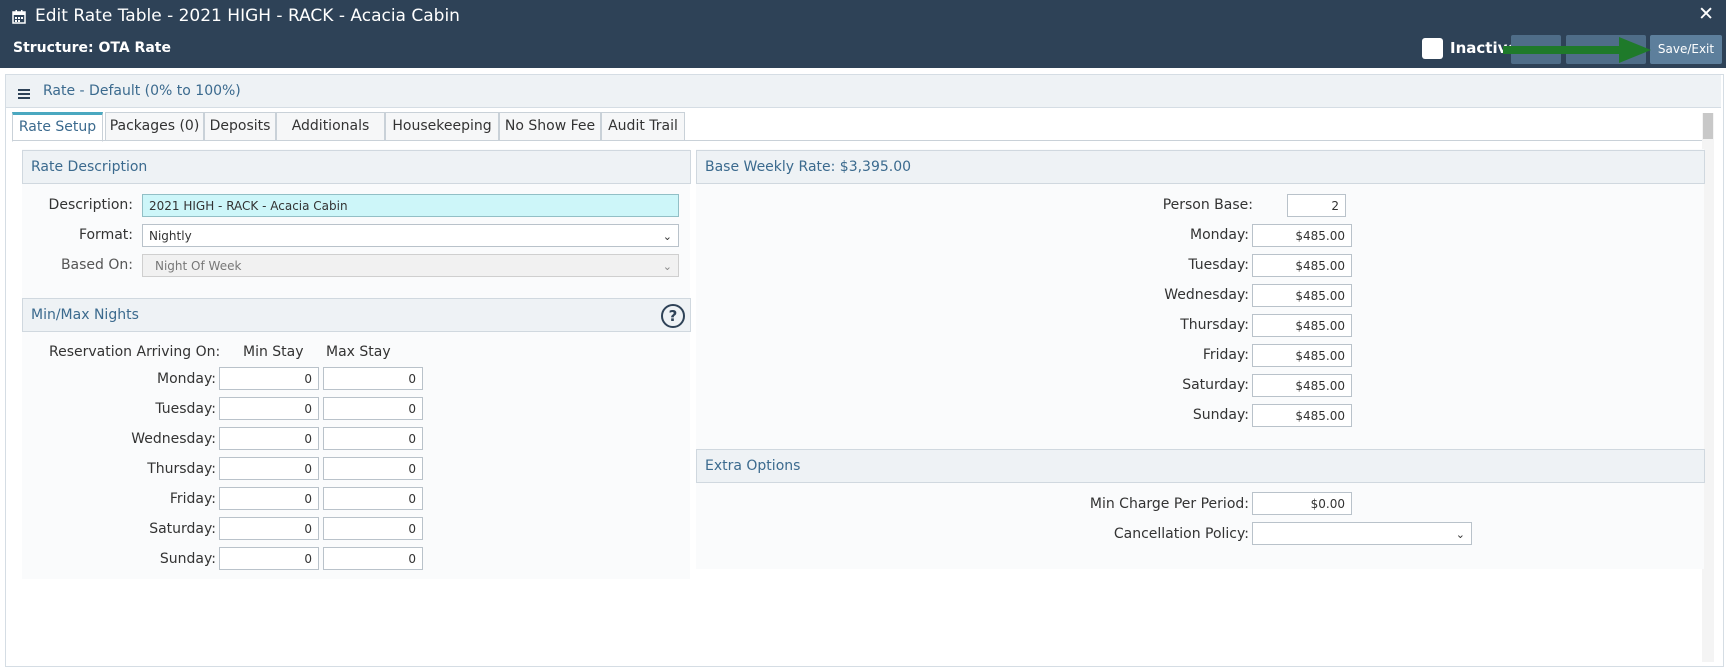 The width and height of the screenshot is (1726, 667). Describe the element at coordinates (24, 95) in the screenshot. I see `menu-icon` at that location.